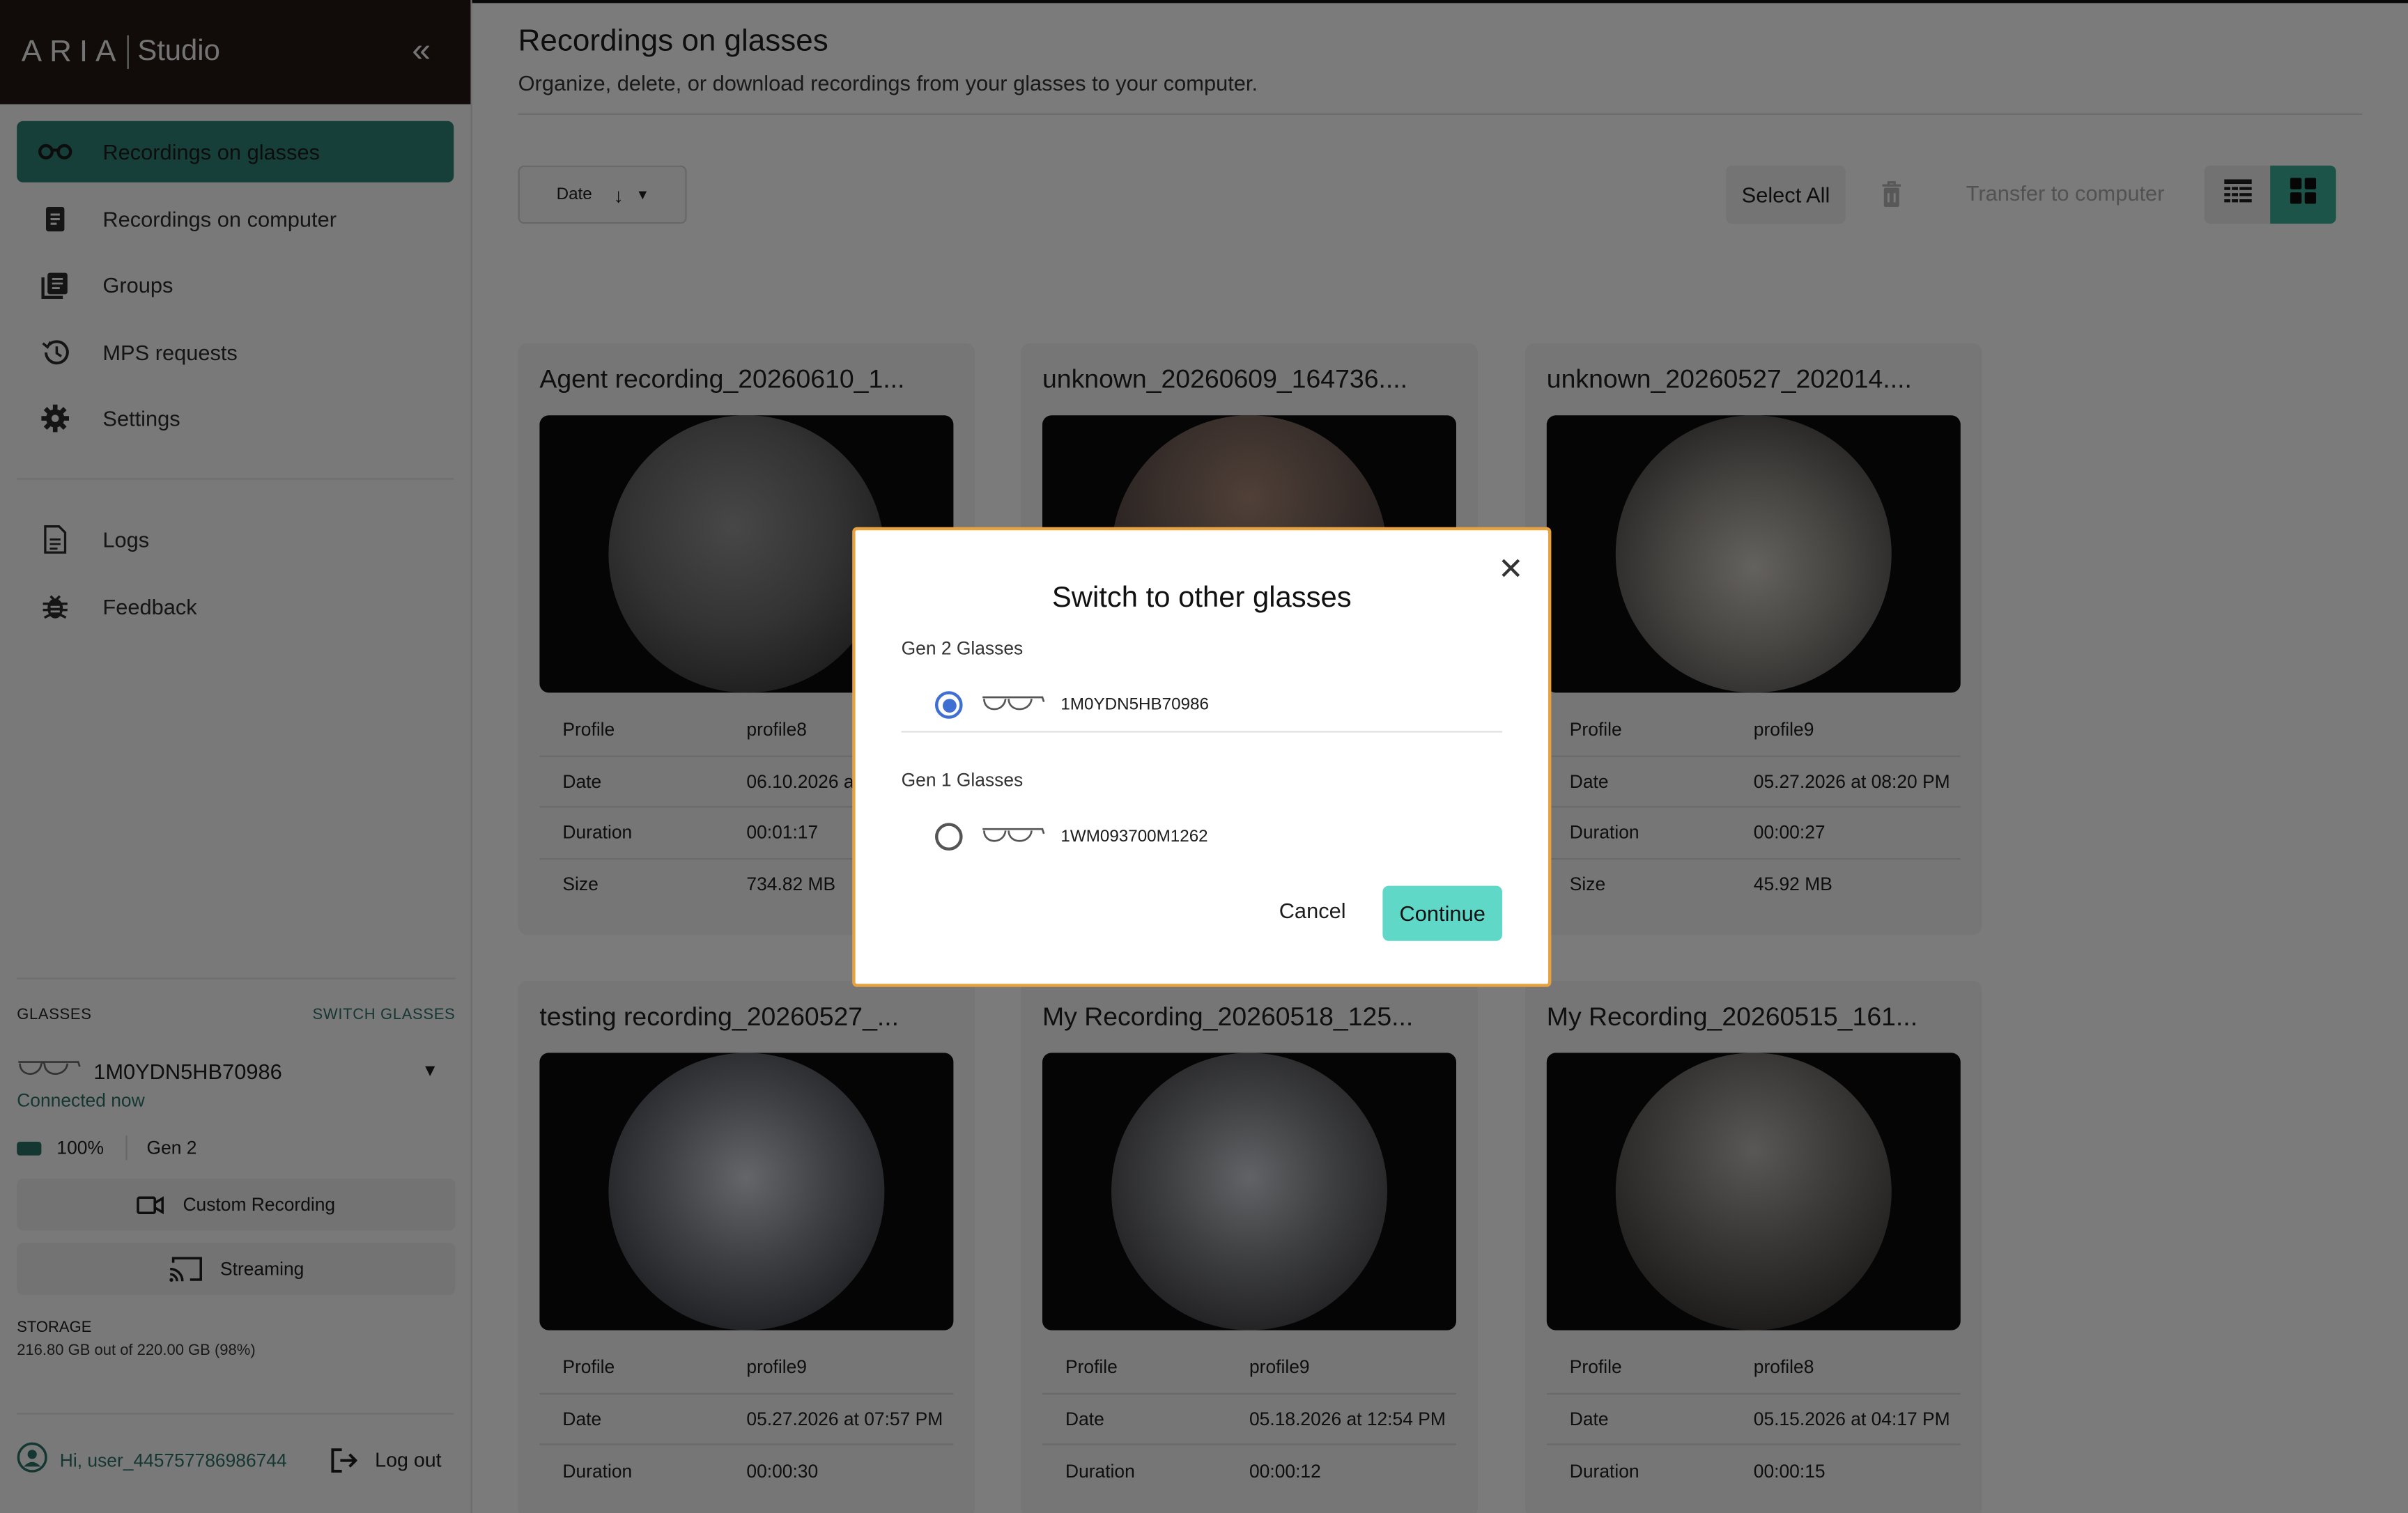  What do you see at coordinates (963, 648) in the screenshot?
I see `section-label-gen2: Gen 2 Glasses` at bounding box center [963, 648].